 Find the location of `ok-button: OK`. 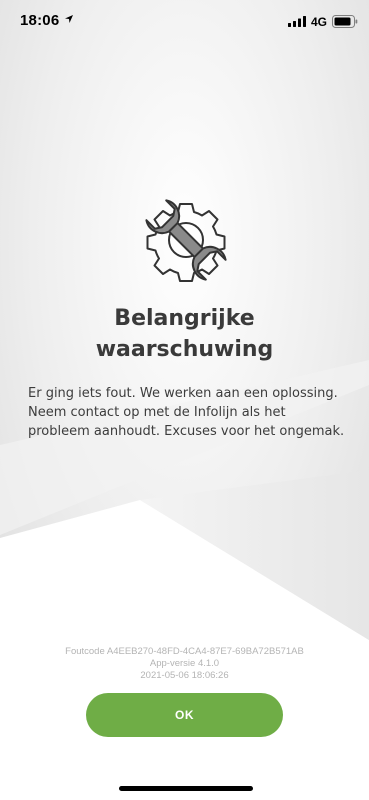

ok-button: OK is located at coordinates (184, 715).